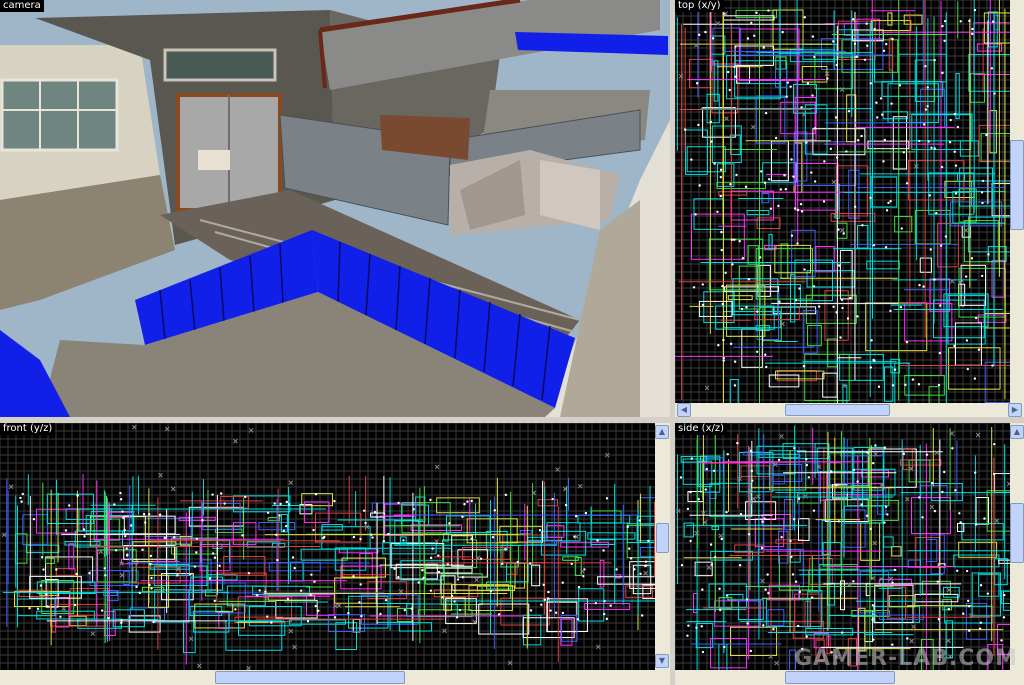 The height and width of the screenshot is (685, 1024). Describe the element at coordinates (906, 658) in the screenshot. I see `watermark-logo: GAMER-LAB.COM` at that location.